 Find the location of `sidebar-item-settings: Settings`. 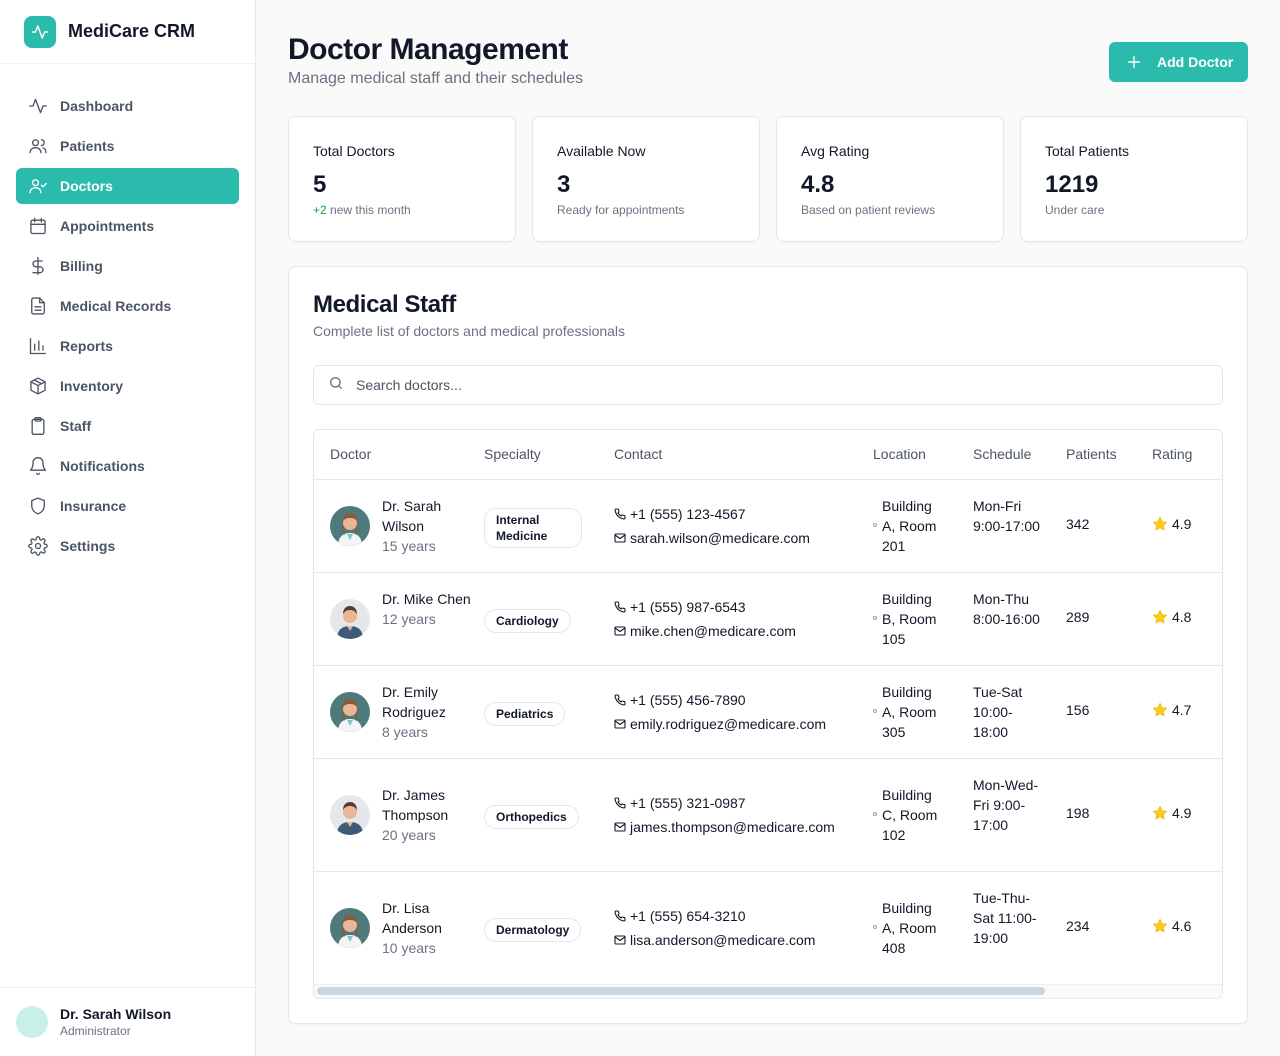

sidebar-item-settings: Settings is located at coordinates (127, 546).